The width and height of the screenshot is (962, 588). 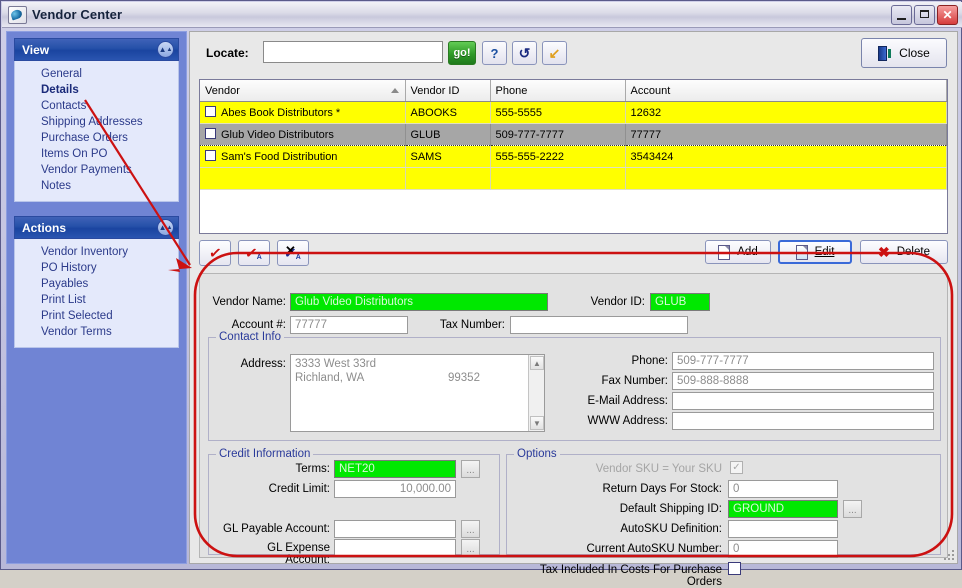 I want to click on phone-field: 509-777-7777, so click(x=803, y=361).